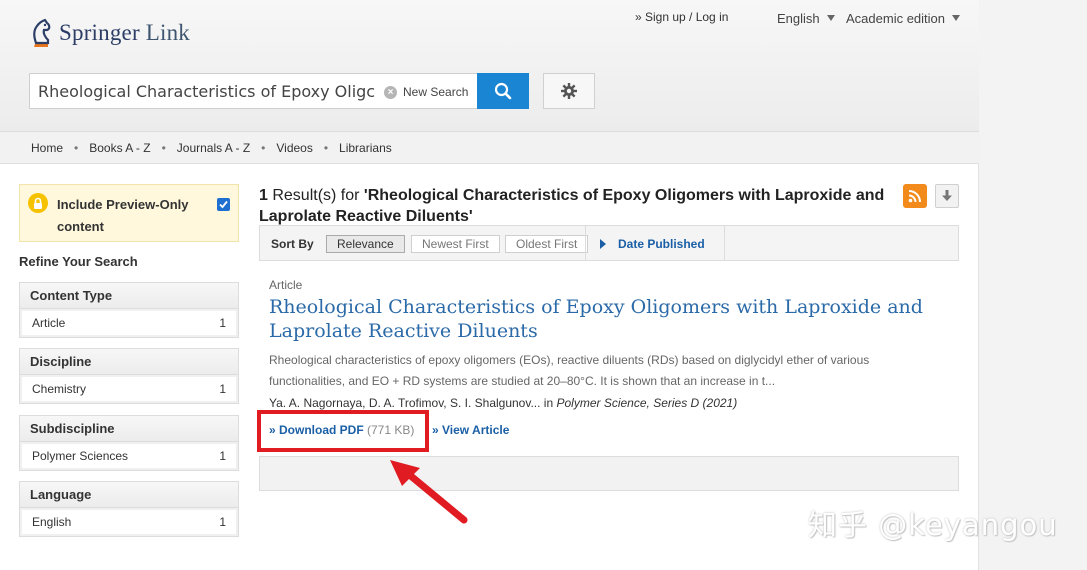  What do you see at coordinates (895, 18) in the screenshot?
I see `edition-label: Academic edition` at bounding box center [895, 18].